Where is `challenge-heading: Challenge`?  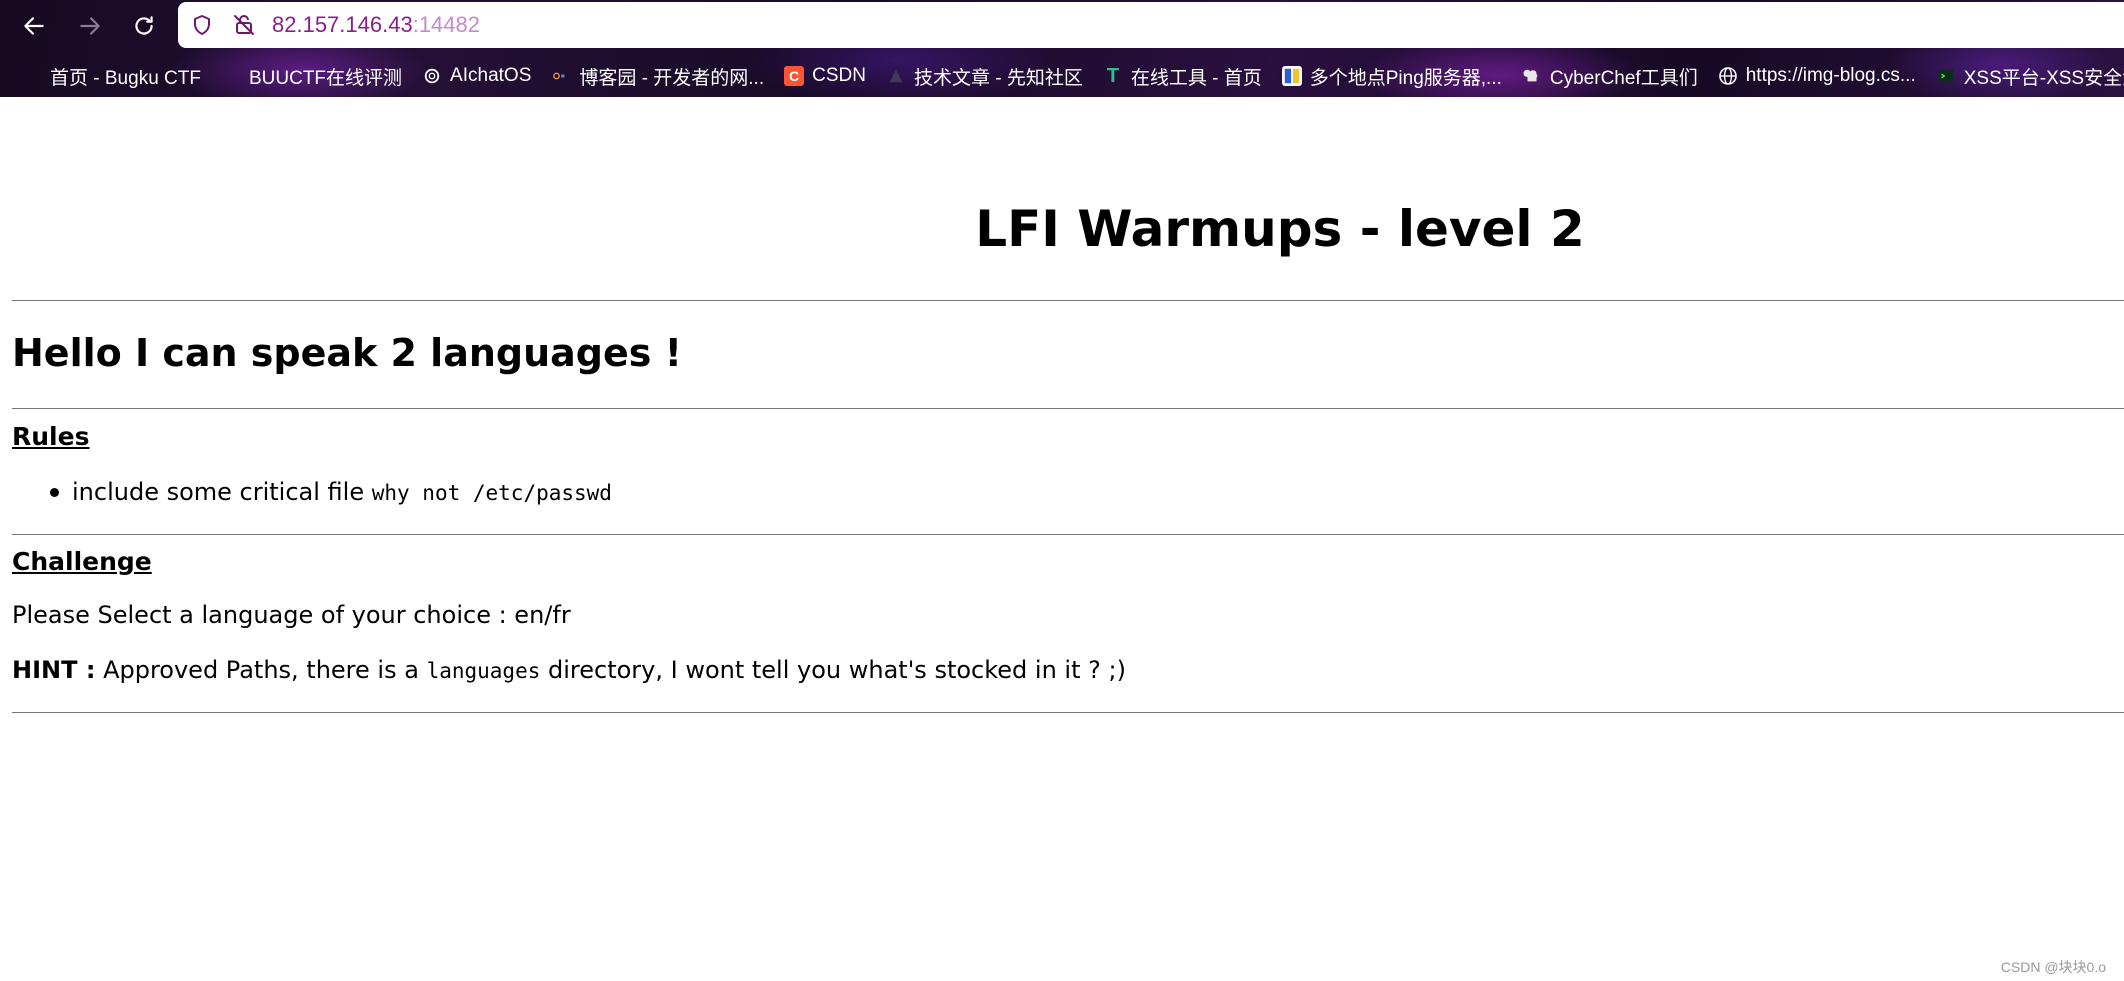 challenge-heading: Challenge is located at coordinates (82, 561).